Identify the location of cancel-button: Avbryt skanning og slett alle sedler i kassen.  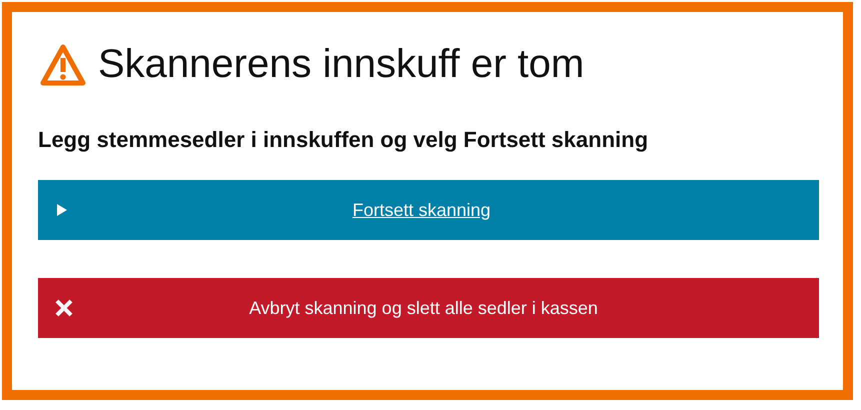
(428, 308).